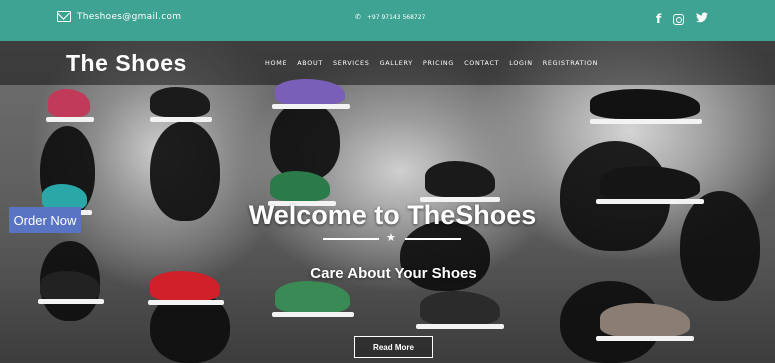  I want to click on nav-gallery: GALLERY, so click(396, 63).